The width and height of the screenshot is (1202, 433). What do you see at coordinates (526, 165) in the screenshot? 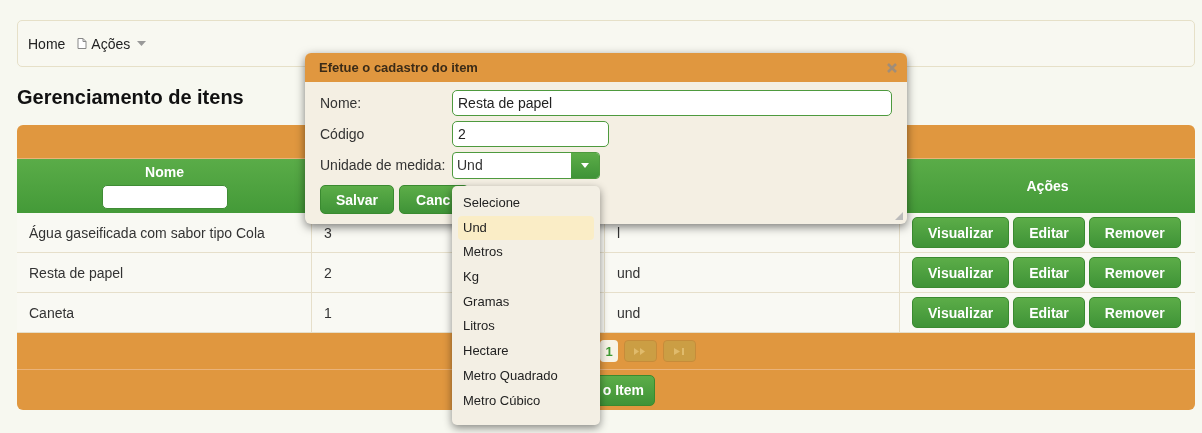
I see `unit-select: Und` at bounding box center [526, 165].